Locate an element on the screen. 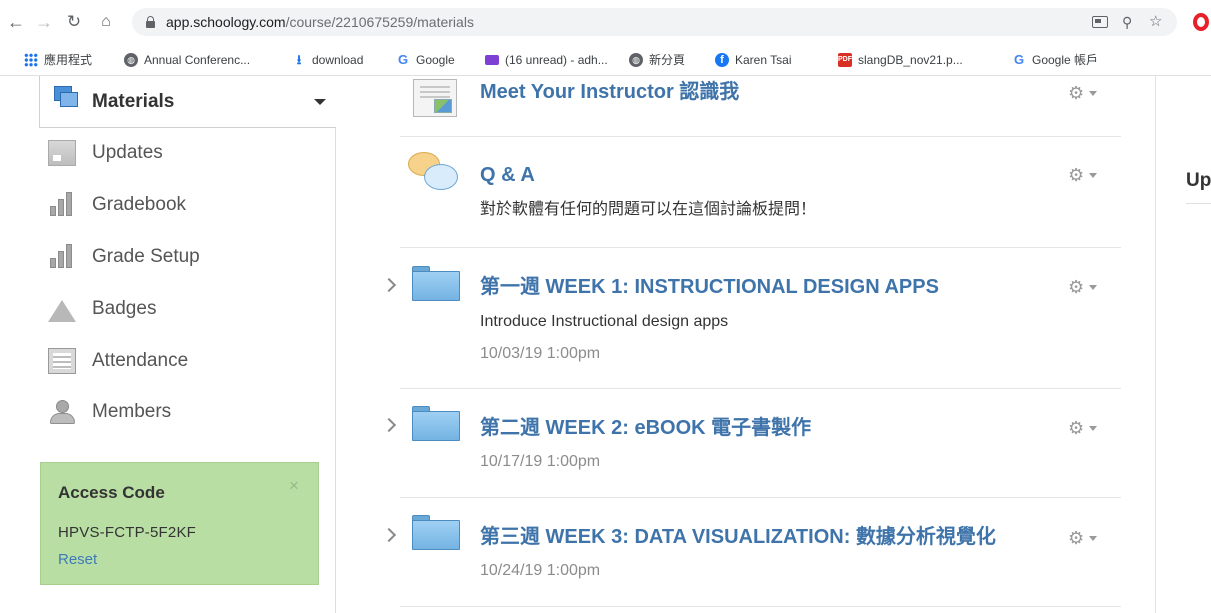  bookmark-google: G Google is located at coordinates (425, 60).